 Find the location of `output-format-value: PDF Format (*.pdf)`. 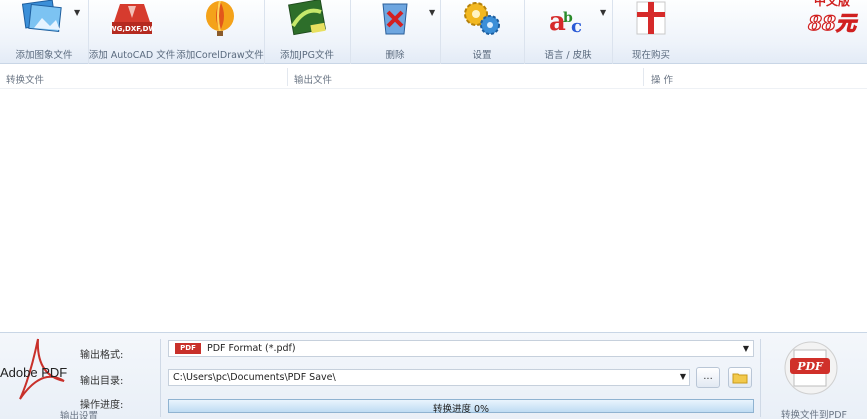

output-format-value: PDF Format (*.pdf) is located at coordinates (251, 348).